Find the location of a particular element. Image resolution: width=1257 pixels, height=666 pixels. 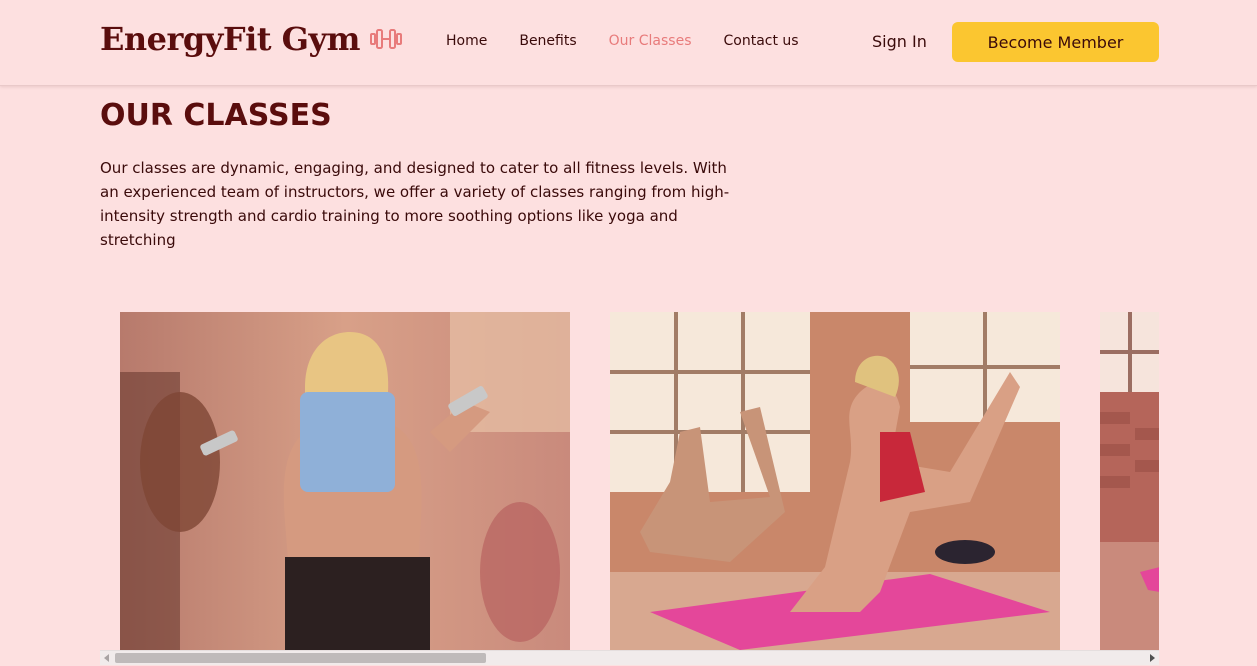

nav-contact-us: Contact us is located at coordinates (761, 41).